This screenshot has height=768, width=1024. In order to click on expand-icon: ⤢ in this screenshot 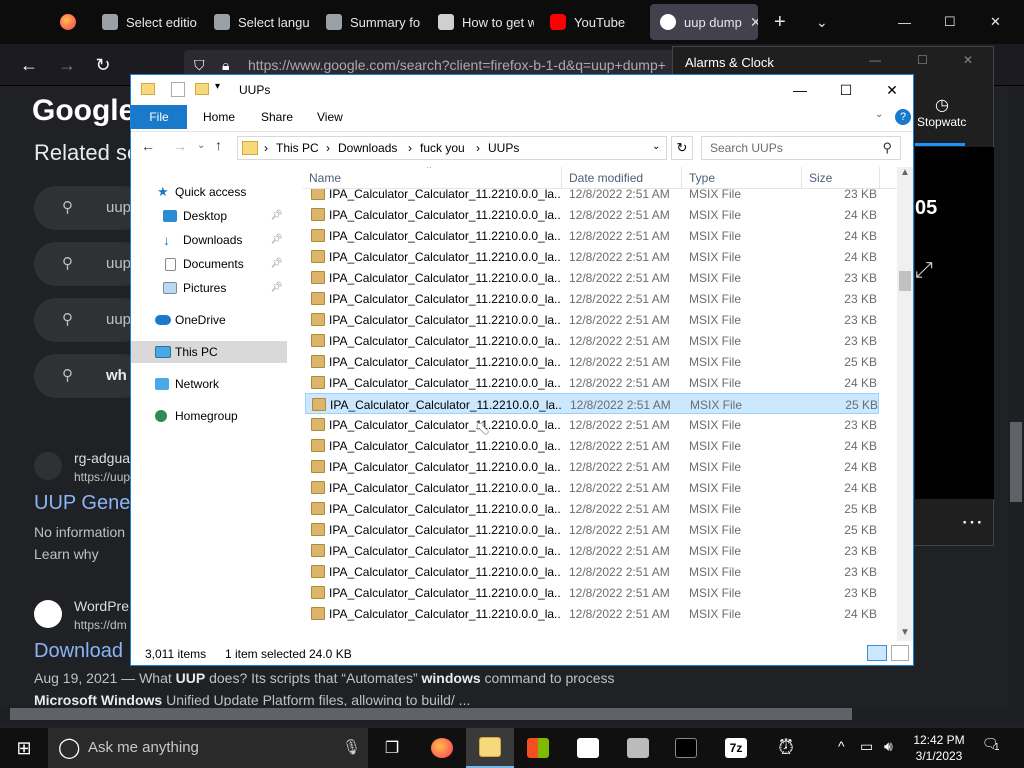, I will do `click(924, 270)`.